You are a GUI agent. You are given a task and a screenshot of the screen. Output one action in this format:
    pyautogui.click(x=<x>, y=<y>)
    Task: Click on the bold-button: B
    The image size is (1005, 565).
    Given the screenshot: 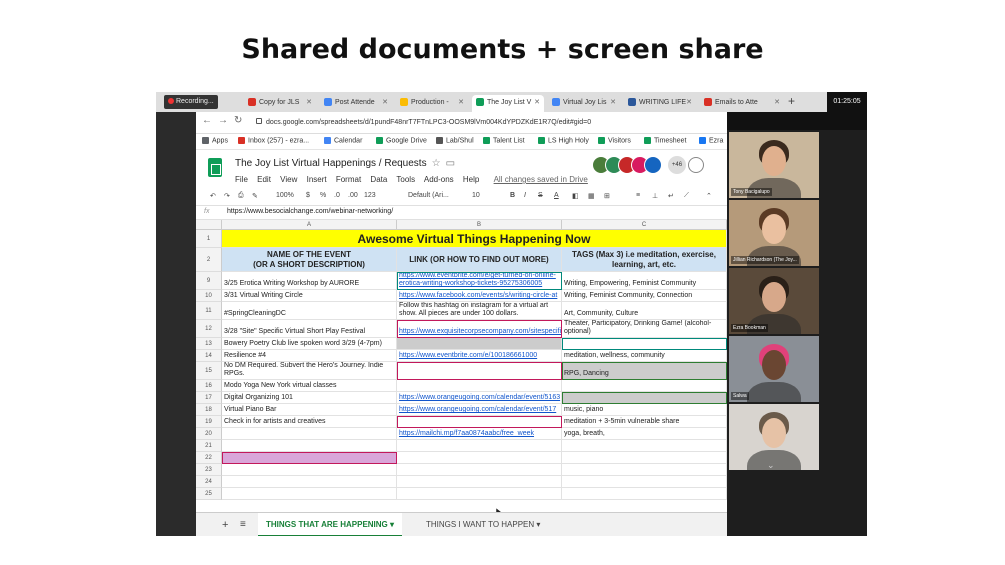 What is the action you would take?
    pyautogui.click(x=512, y=195)
    